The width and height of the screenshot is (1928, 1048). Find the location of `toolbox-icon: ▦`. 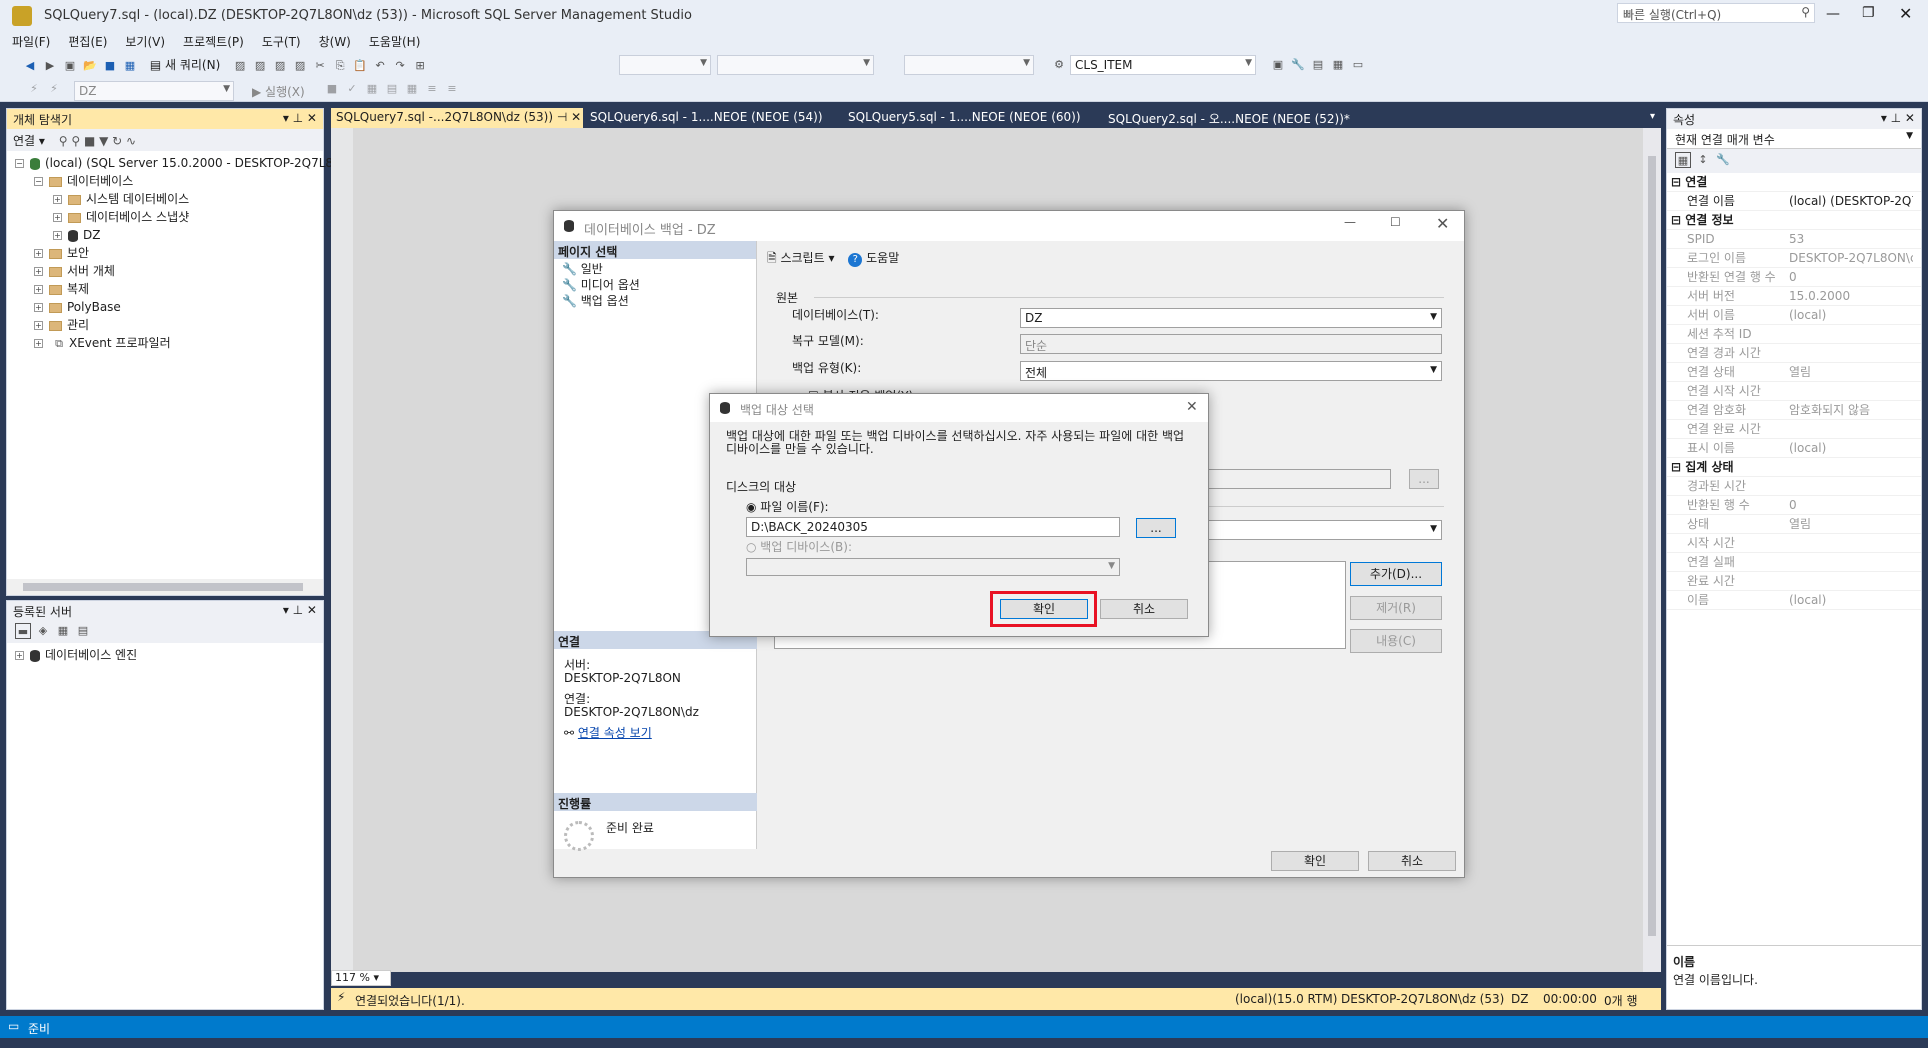

toolbox-icon: ▦ is located at coordinates (1338, 65).